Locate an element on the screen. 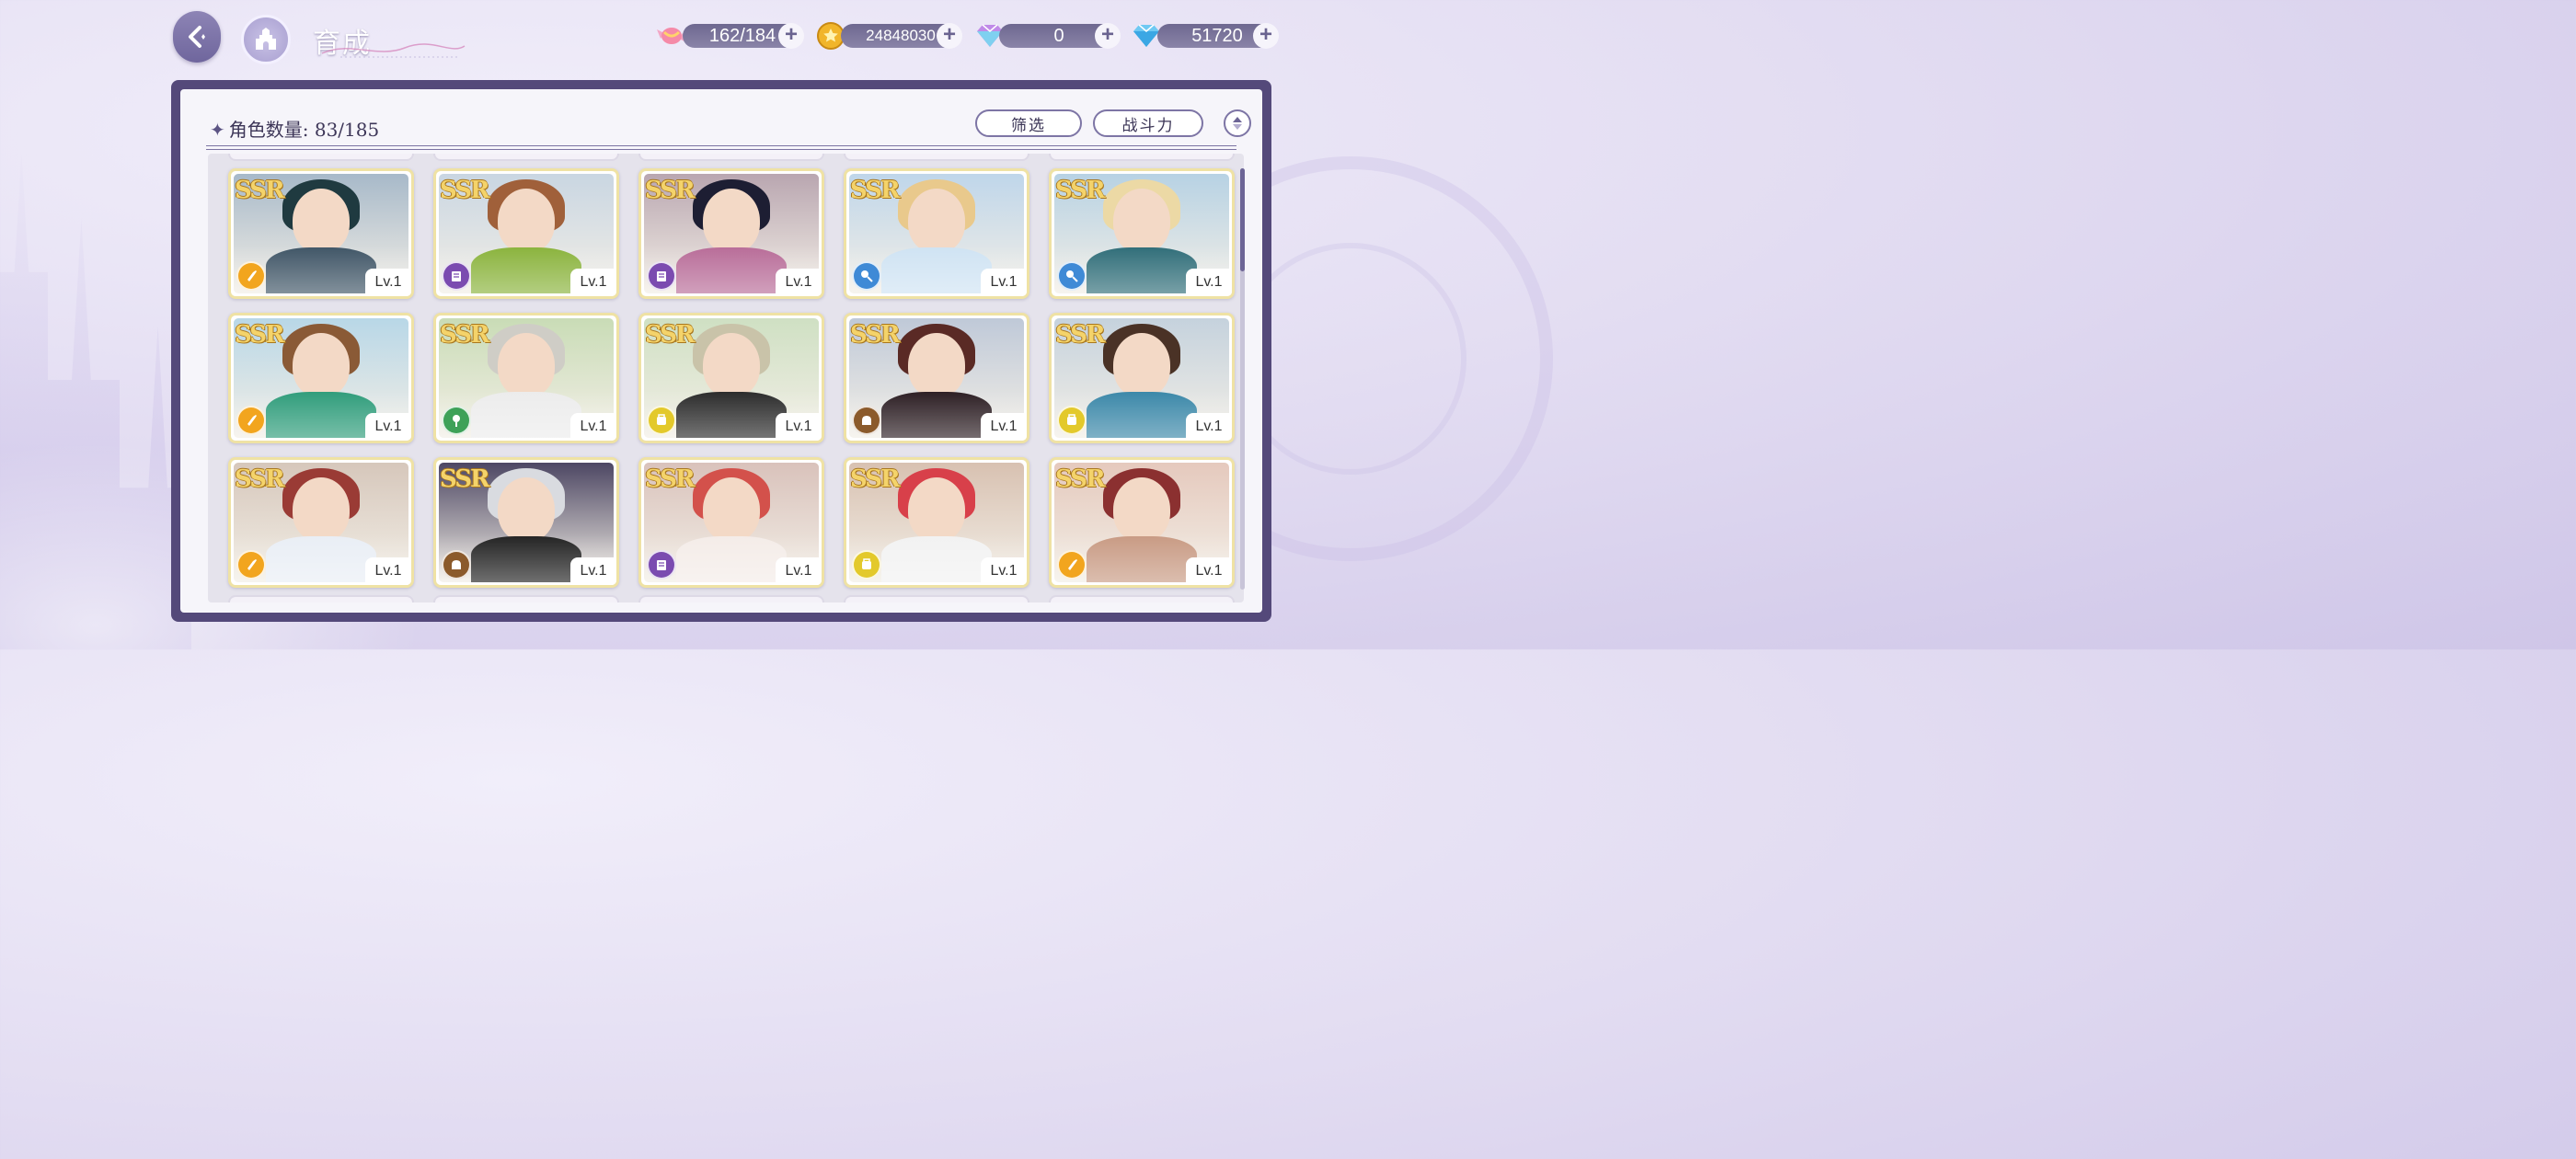  gold-add-button: + is located at coordinates (949, 36).